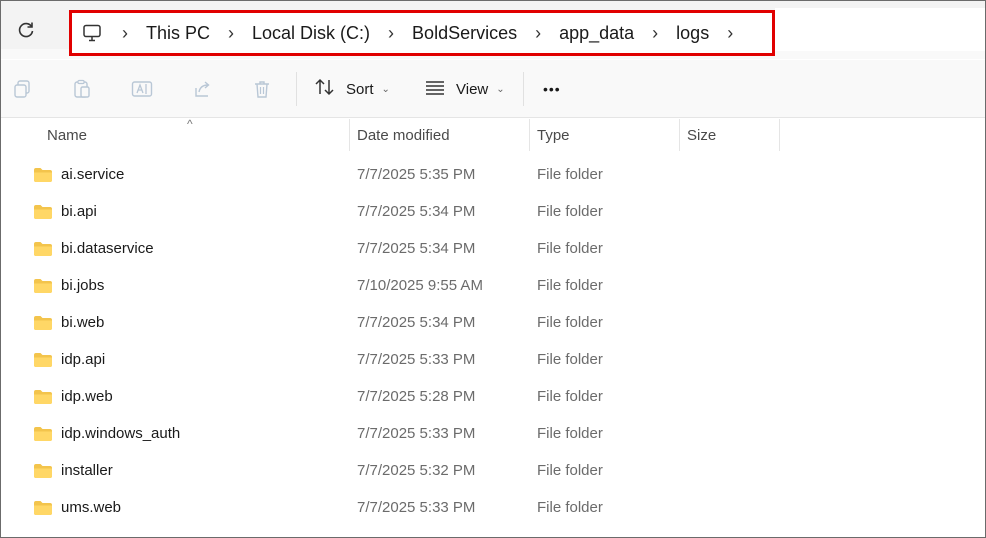 The image size is (986, 538). What do you see at coordinates (472, 89) in the screenshot?
I see `view-label: View` at bounding box center [472, 89].